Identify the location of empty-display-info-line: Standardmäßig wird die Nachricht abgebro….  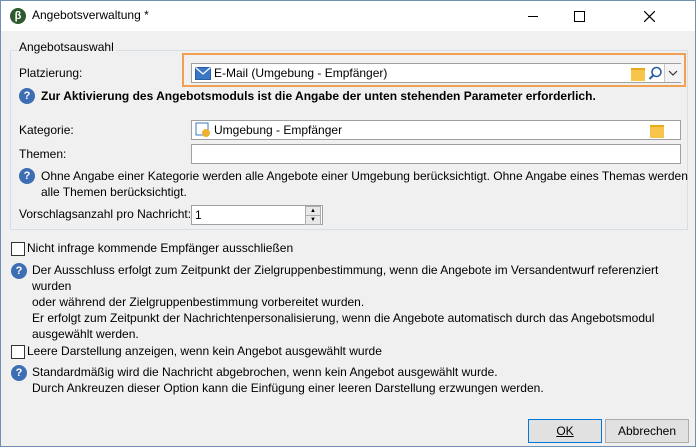
(265, 372).